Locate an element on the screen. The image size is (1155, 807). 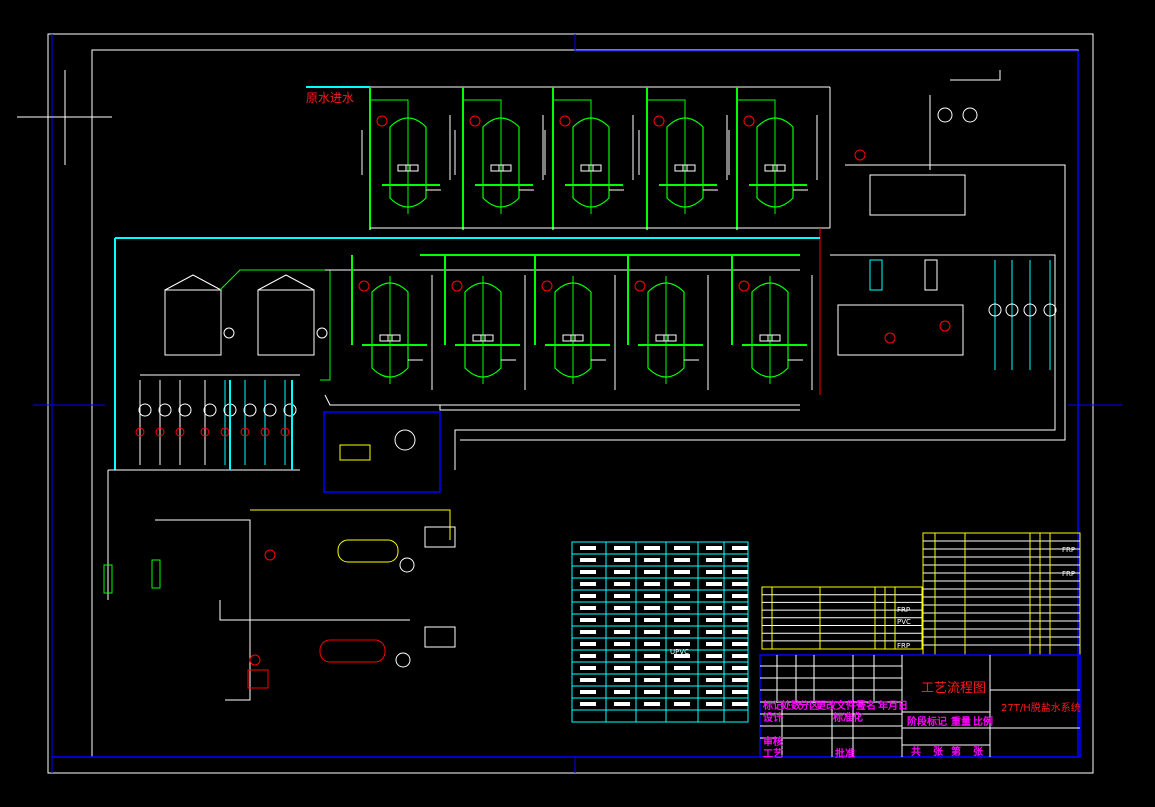
system-name: 27T/H脱盐水系统 is located at coordinates (1041, 708).